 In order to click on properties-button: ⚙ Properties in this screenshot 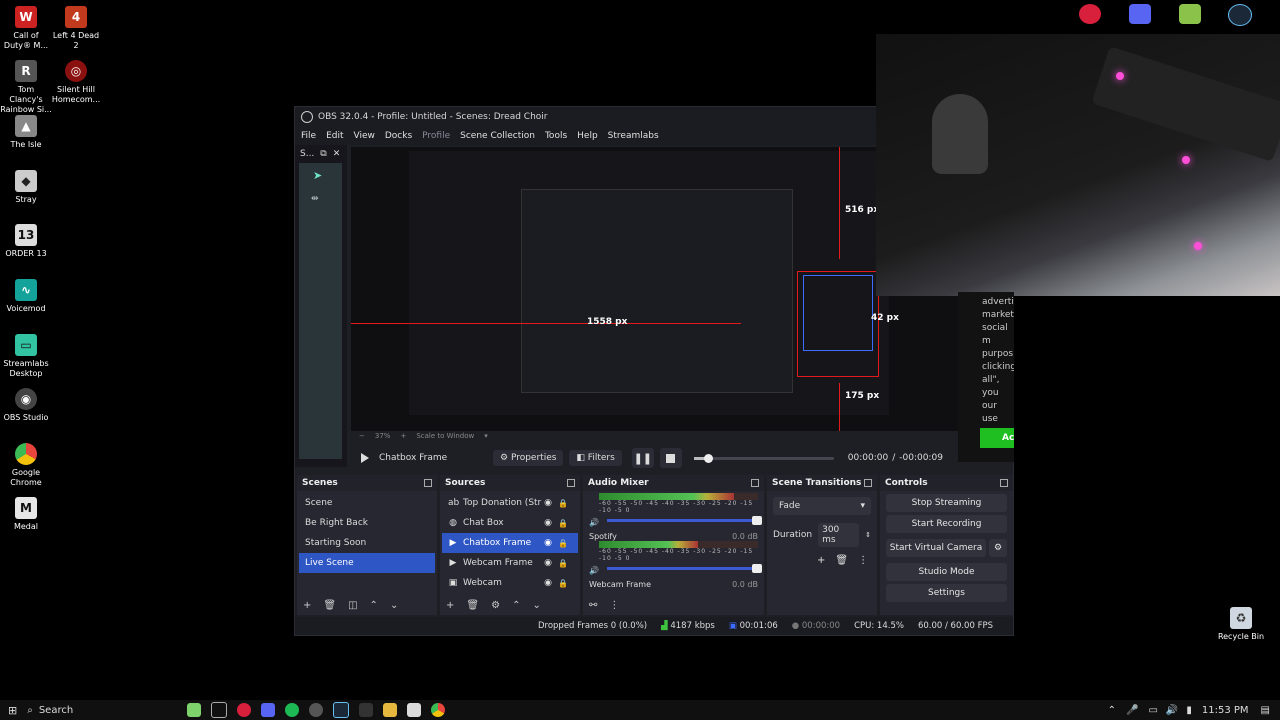, I will do `click(528, 458)`.